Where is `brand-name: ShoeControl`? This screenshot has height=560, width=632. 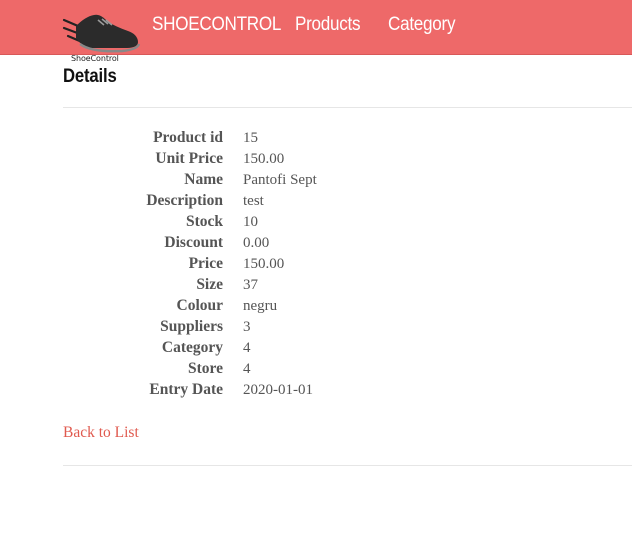 brand-name: ShoeControl is located at coordinates (95, 58).